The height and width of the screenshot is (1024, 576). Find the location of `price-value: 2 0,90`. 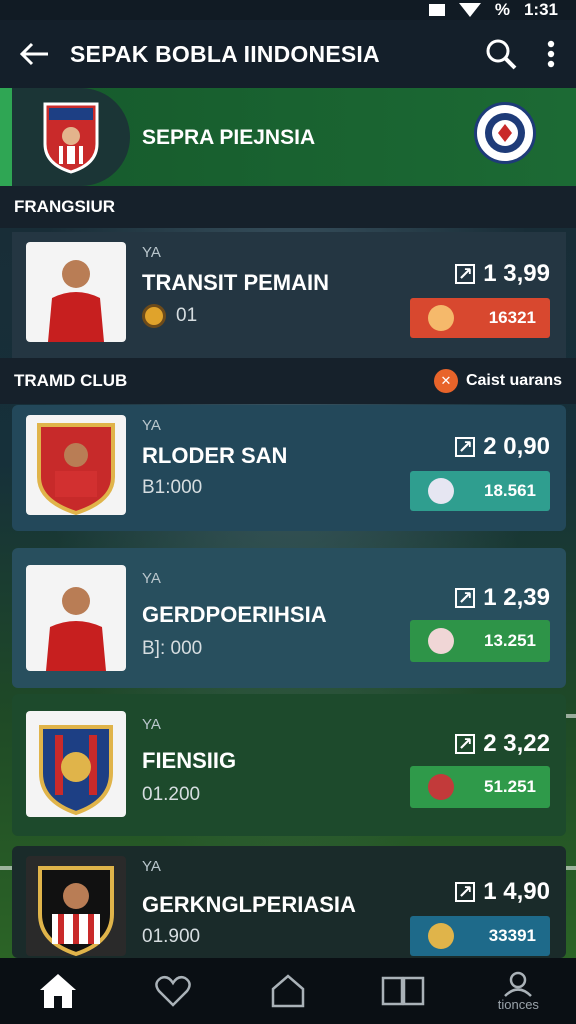

price-value: 2 0,90 is located at coordinates (516, 446).